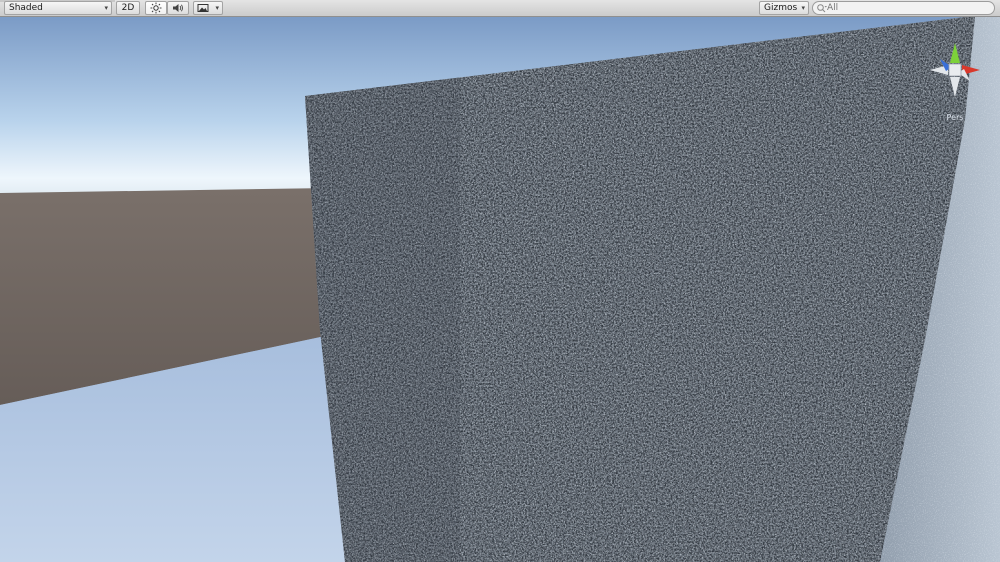 The height and width of the screenshot is (562, 1000). I want to click on toggle-2d-label: 2D, so click(128, 8).